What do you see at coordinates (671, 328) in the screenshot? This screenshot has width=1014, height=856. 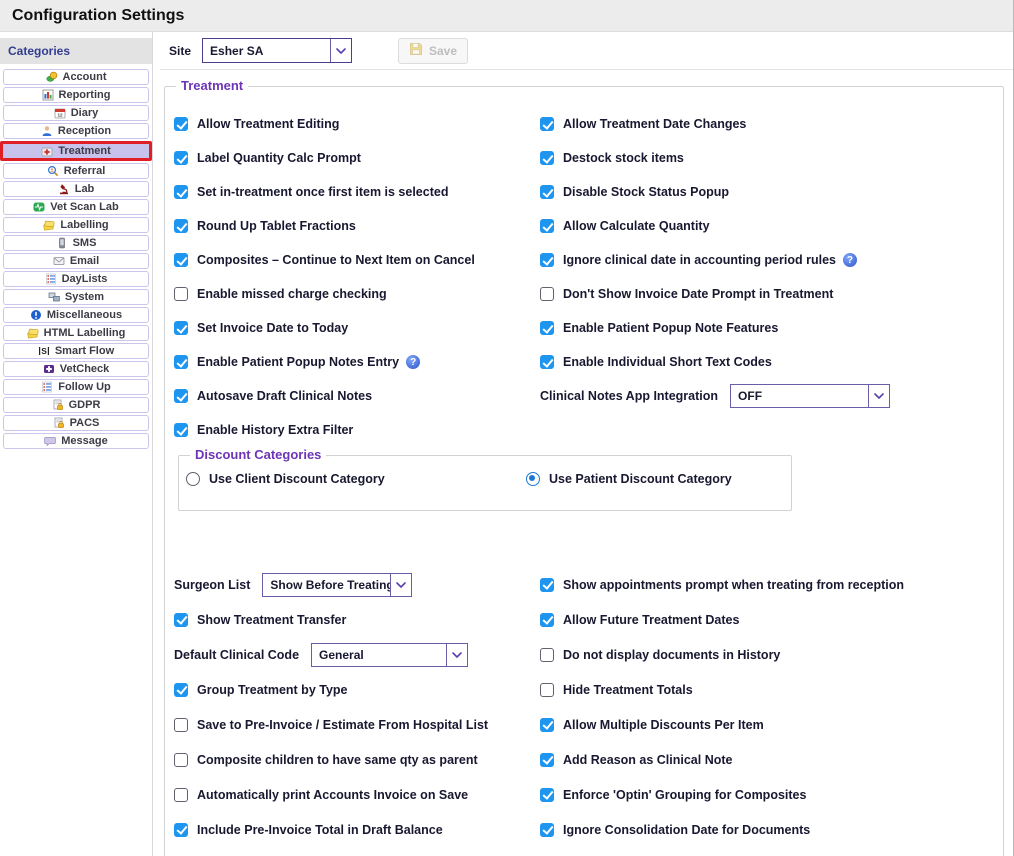 I see `setting-label: Enable Patient Popup Note Features` at bounding box center [671, 328].